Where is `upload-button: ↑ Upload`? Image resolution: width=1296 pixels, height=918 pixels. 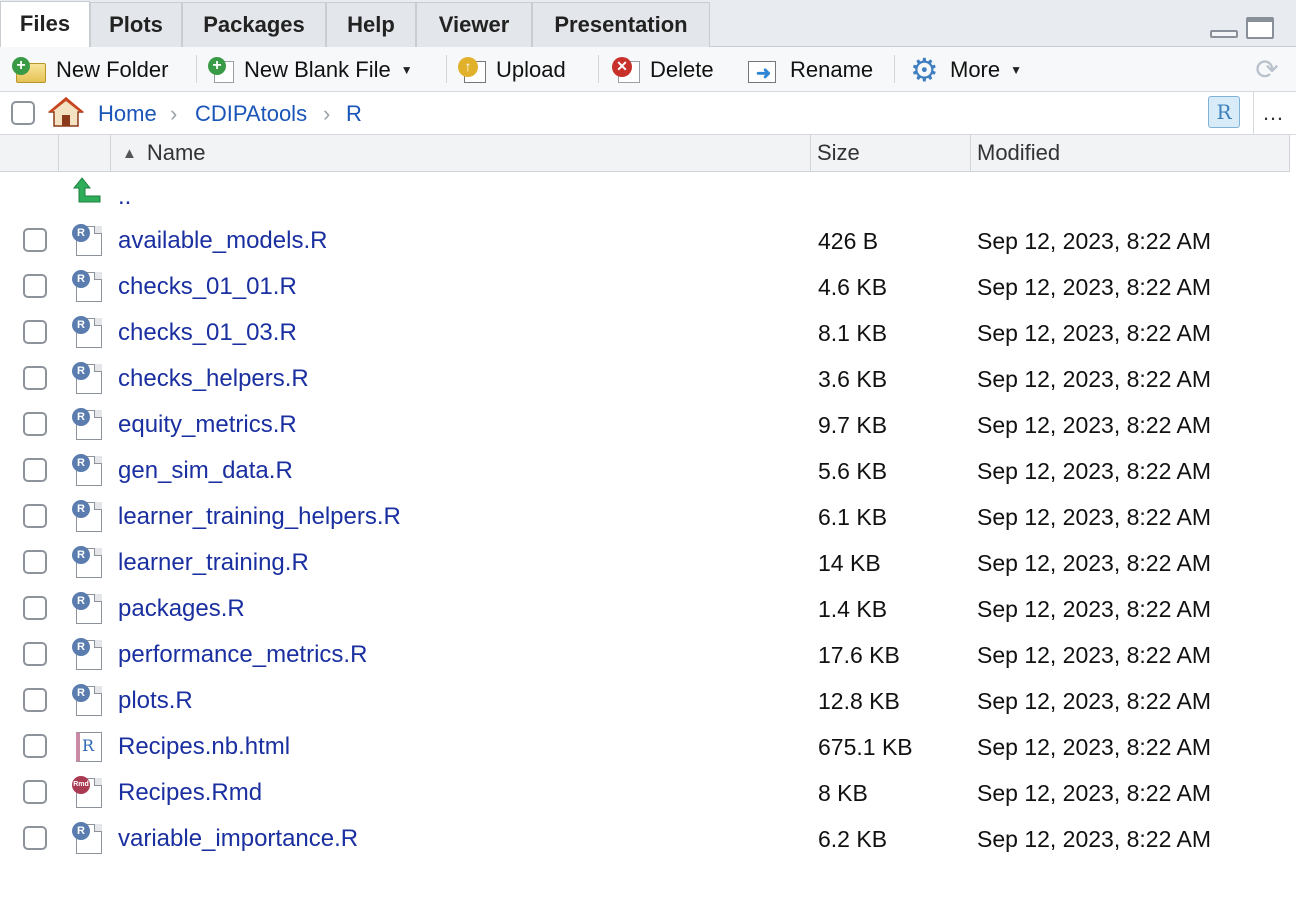
upload-button: ↑ Upload is located at coordinates (512, 69).